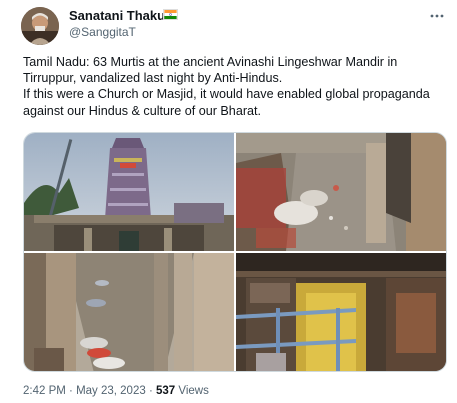 This screenshot has height=403, width=457. I want to click on avatar, so click(40, 26).